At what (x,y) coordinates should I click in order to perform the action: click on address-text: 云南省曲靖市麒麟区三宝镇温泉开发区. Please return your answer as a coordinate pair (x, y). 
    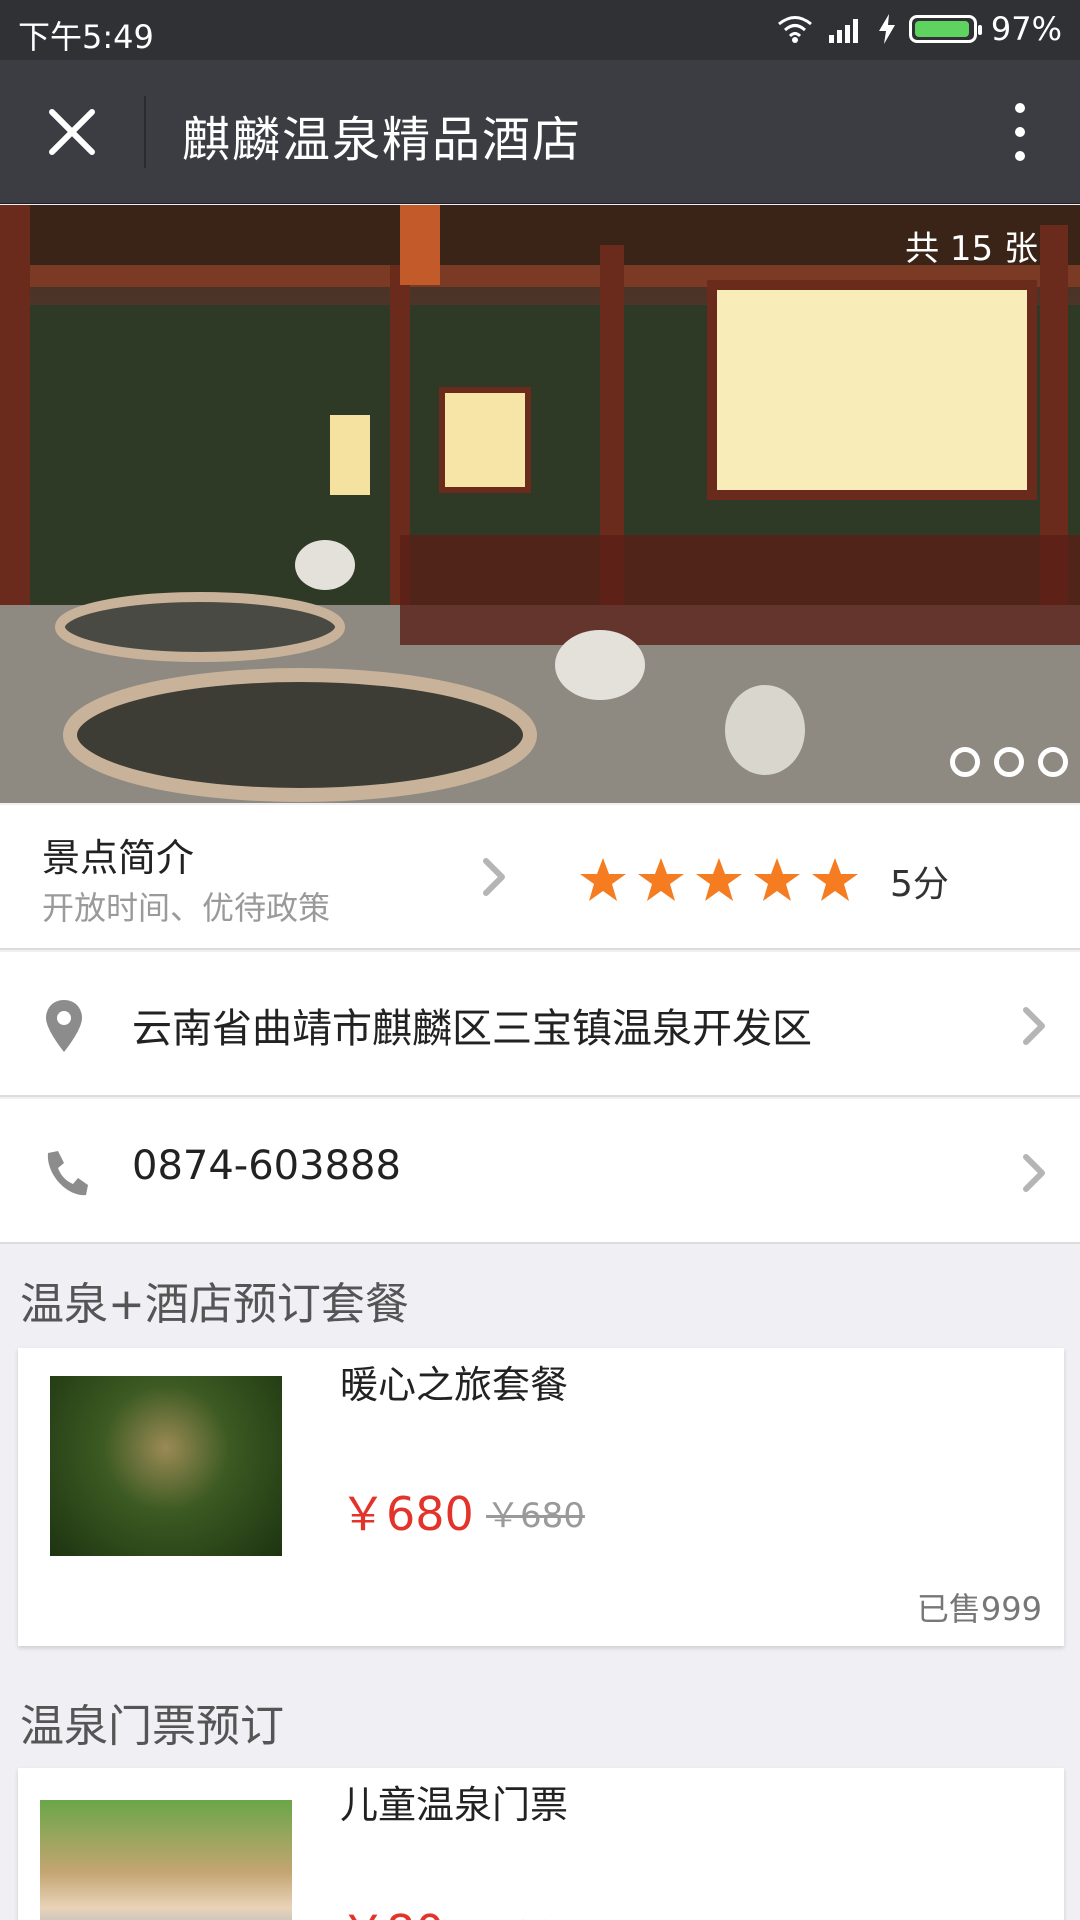
    Looking at the image, I should click on (472, 1029).